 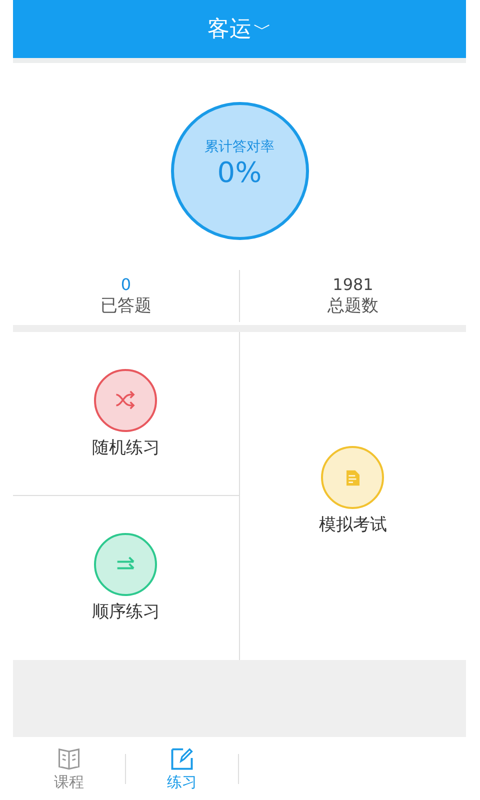 What do you see at coordinates (353, 306) in the screenshot?
I see `stat-label: 总题数` at bounding box center [353, 306].